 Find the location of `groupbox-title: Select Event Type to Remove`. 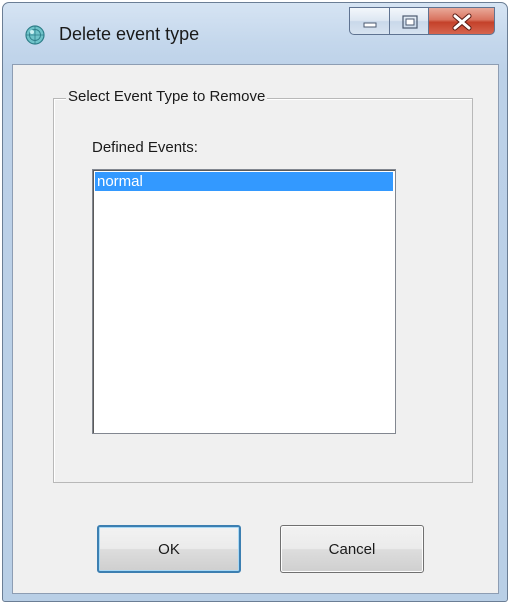

groupbox-title: Select Event Type to Remove is located at coordinates (167, 96).